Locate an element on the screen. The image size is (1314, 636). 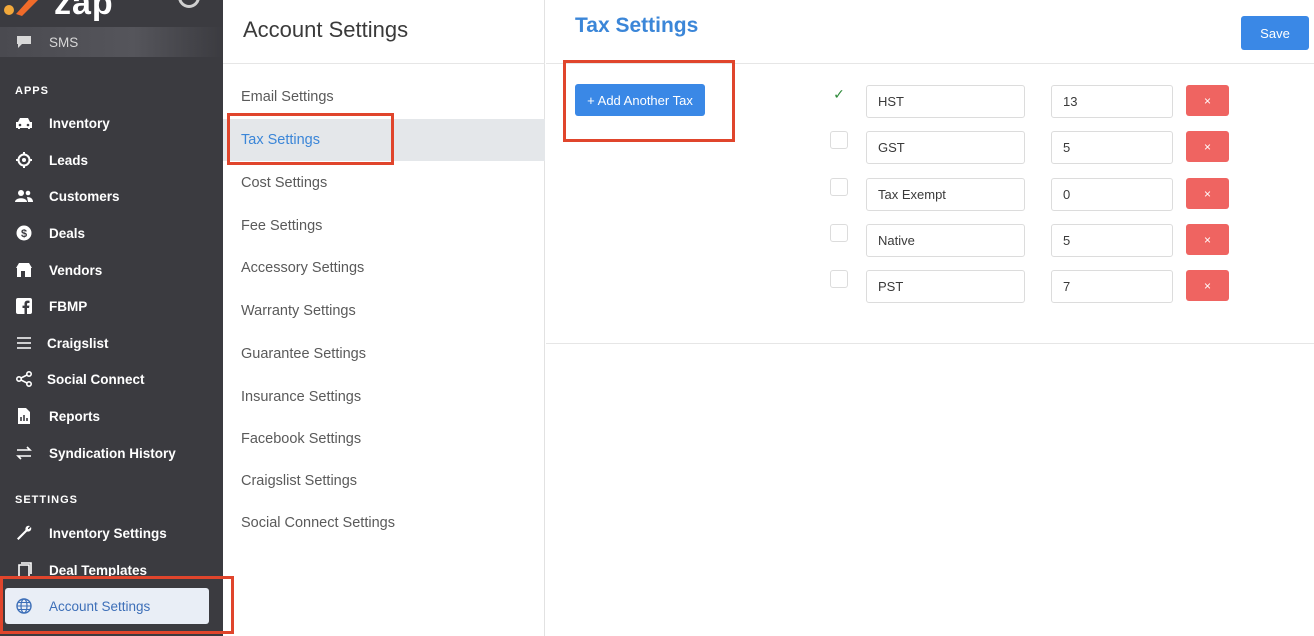
share-icon is located at coordinates (24, 379).